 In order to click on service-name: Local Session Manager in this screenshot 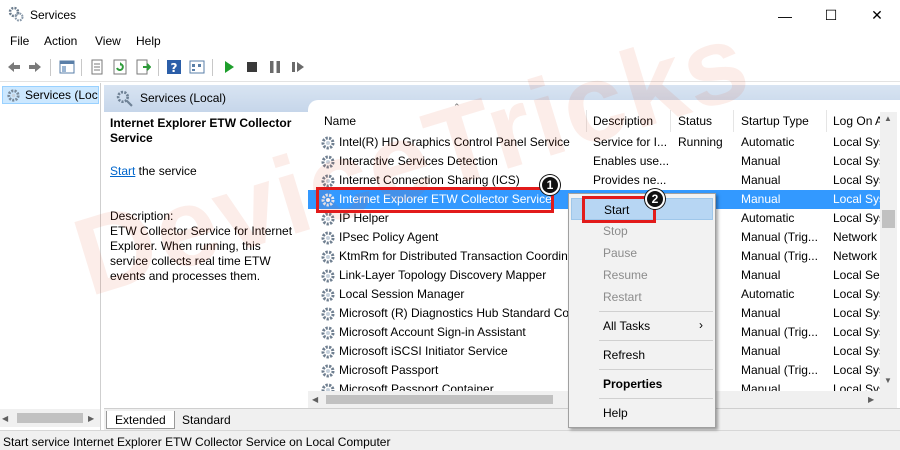, I will do `click(402, 294)`.